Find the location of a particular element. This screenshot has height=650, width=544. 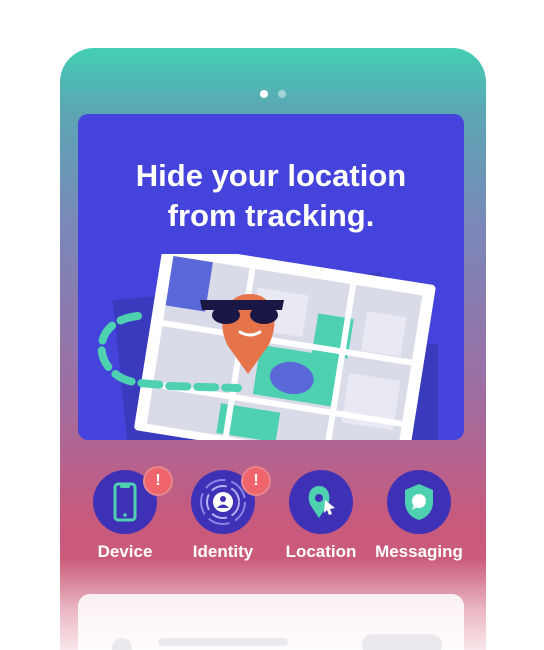

feature-identity: ! Identity is located at coordinates (223, 514).